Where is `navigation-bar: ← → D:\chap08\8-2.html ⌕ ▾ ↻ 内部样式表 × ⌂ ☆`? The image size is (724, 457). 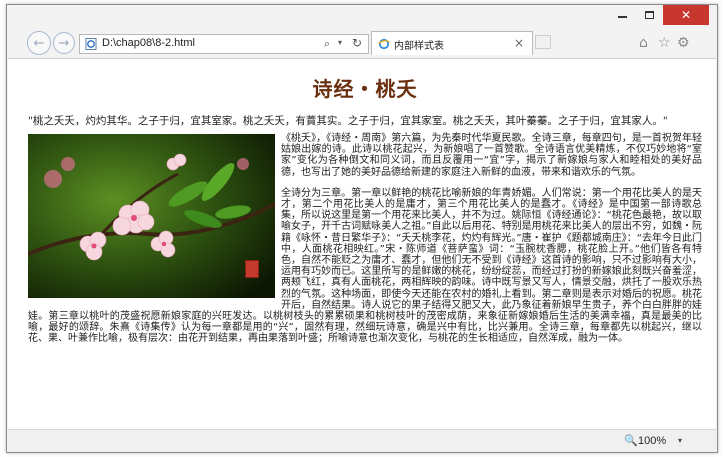 navigation-bar: ← → D:\chap08\8-2.html ⌕ ▾ ↻ 内部样式表 × ⌂ ☆ is located at coordinates (362, 42).